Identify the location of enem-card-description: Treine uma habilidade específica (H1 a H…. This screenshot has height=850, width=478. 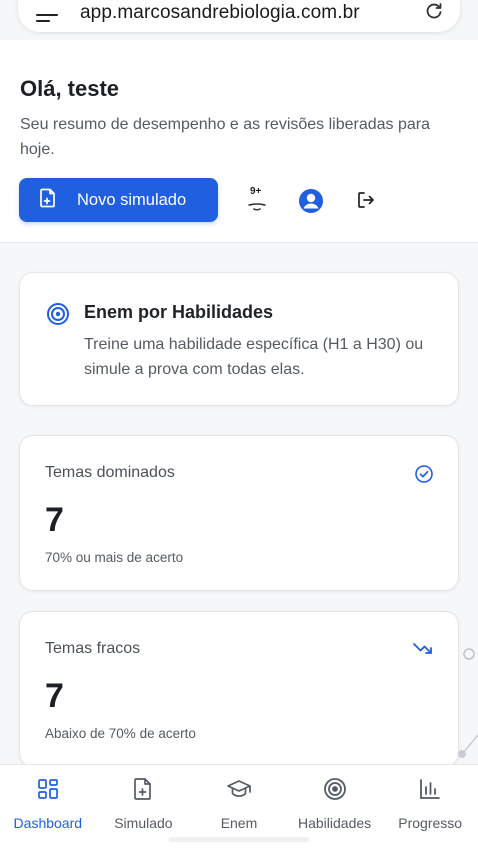
(254, 357).